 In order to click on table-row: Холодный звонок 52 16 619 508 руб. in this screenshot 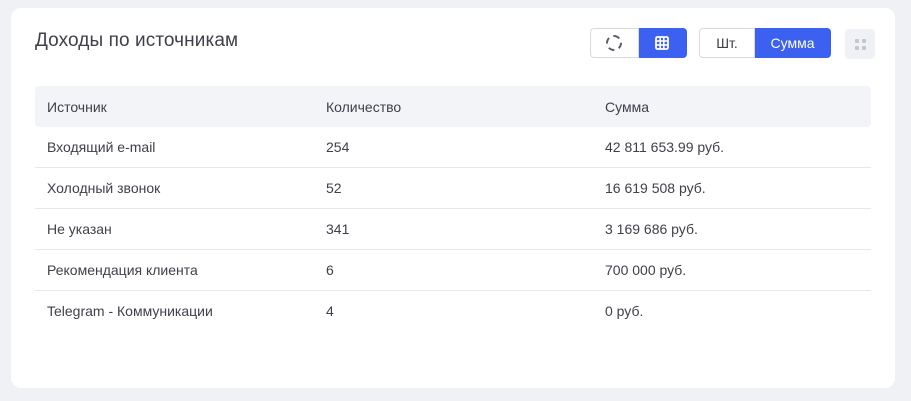, I will do `click(453, 188)`.